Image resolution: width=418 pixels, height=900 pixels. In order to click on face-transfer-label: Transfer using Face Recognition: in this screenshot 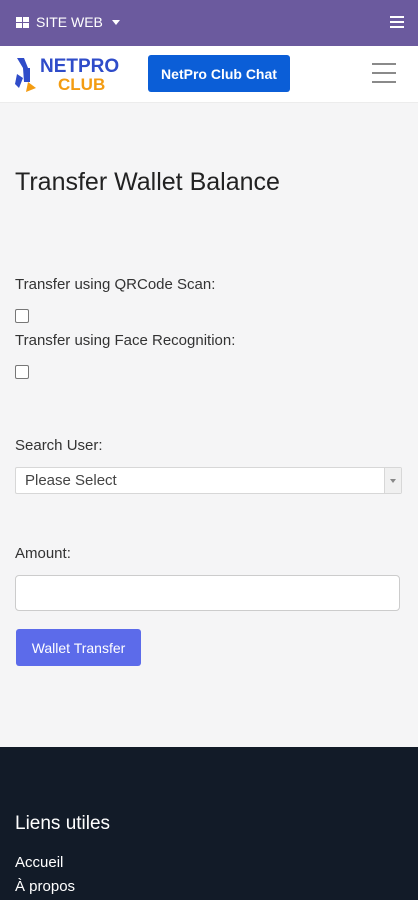, I will do `click(125, 340)`.